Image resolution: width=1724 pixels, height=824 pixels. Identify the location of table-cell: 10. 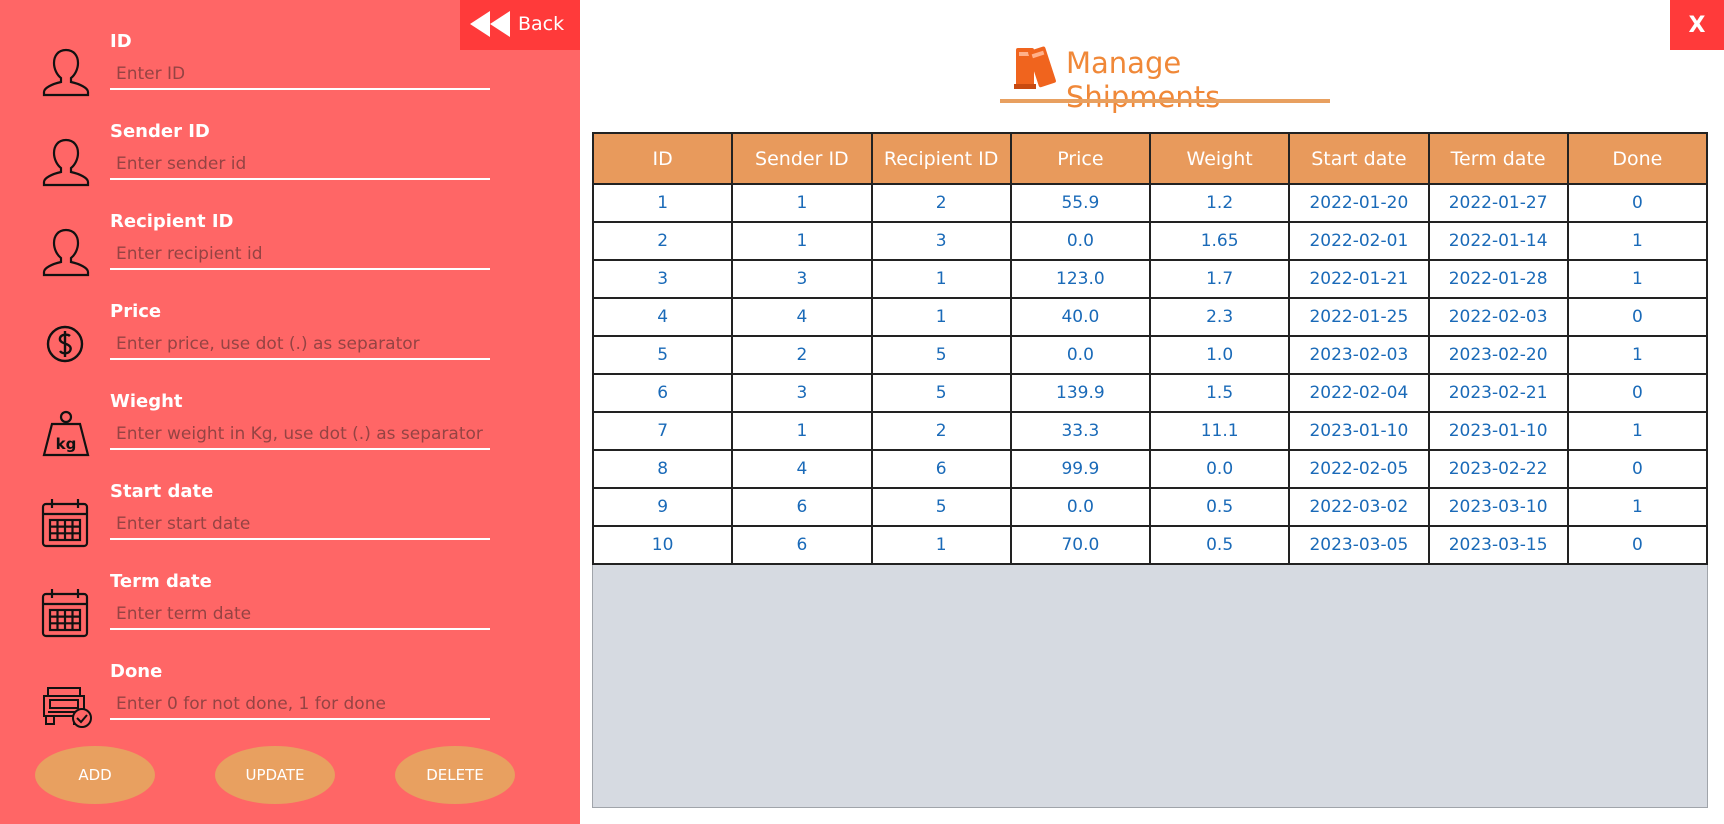
(662, 545).